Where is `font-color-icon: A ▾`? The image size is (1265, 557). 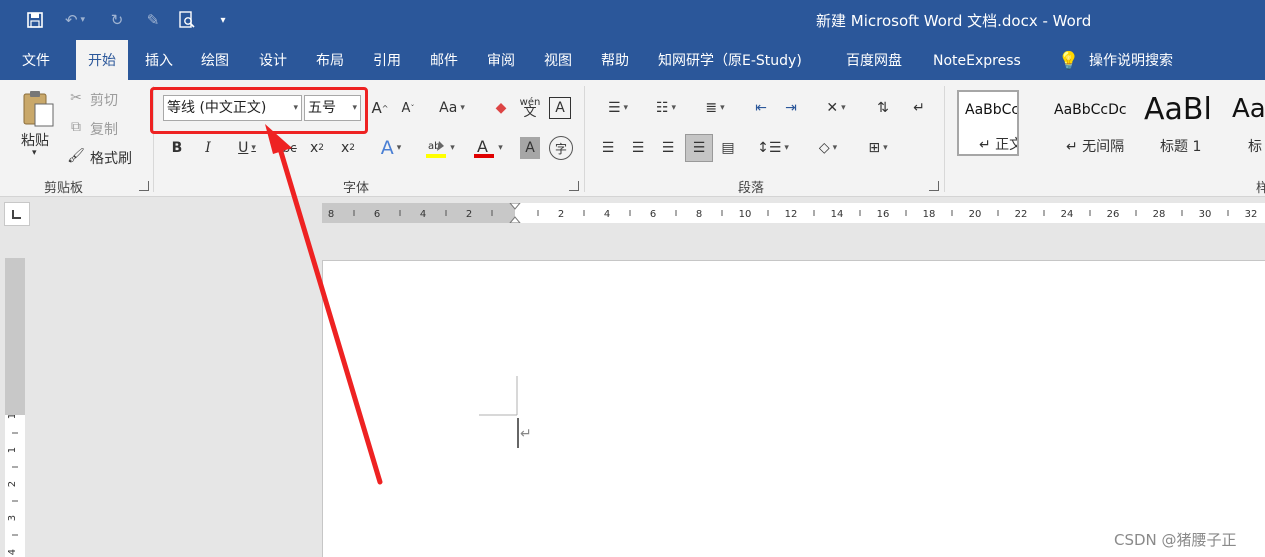 font-color-icon: A ▾ is located at coordinates (488, 148).